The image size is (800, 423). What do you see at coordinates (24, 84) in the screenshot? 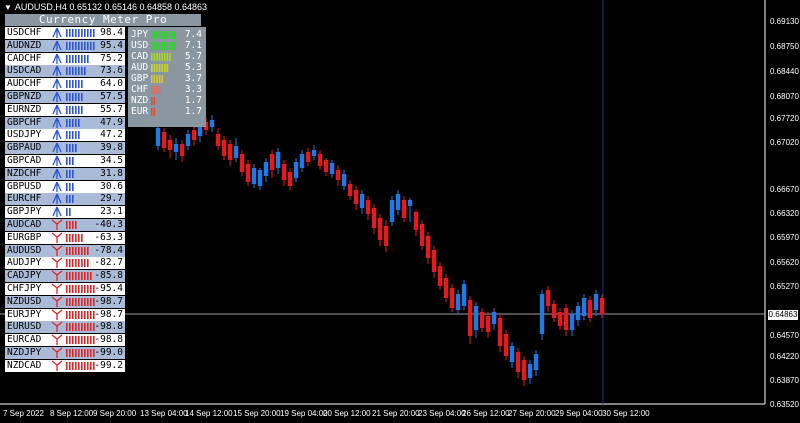
I see `pair-name: AUDCHF` at bounding box center [24, 84].